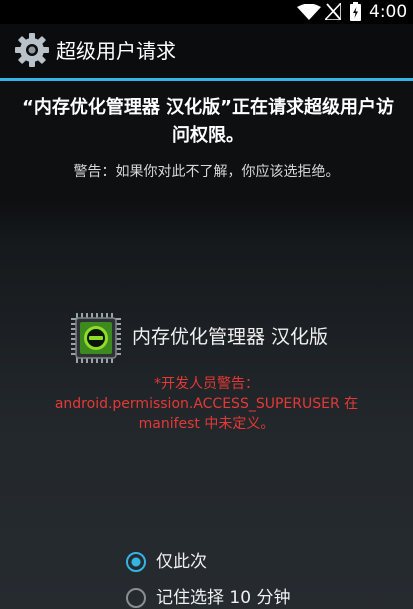 This screenshot has width=413, height=609. I want to click on app-name: 内存优化管理器 汉化版, so click(230, 337).